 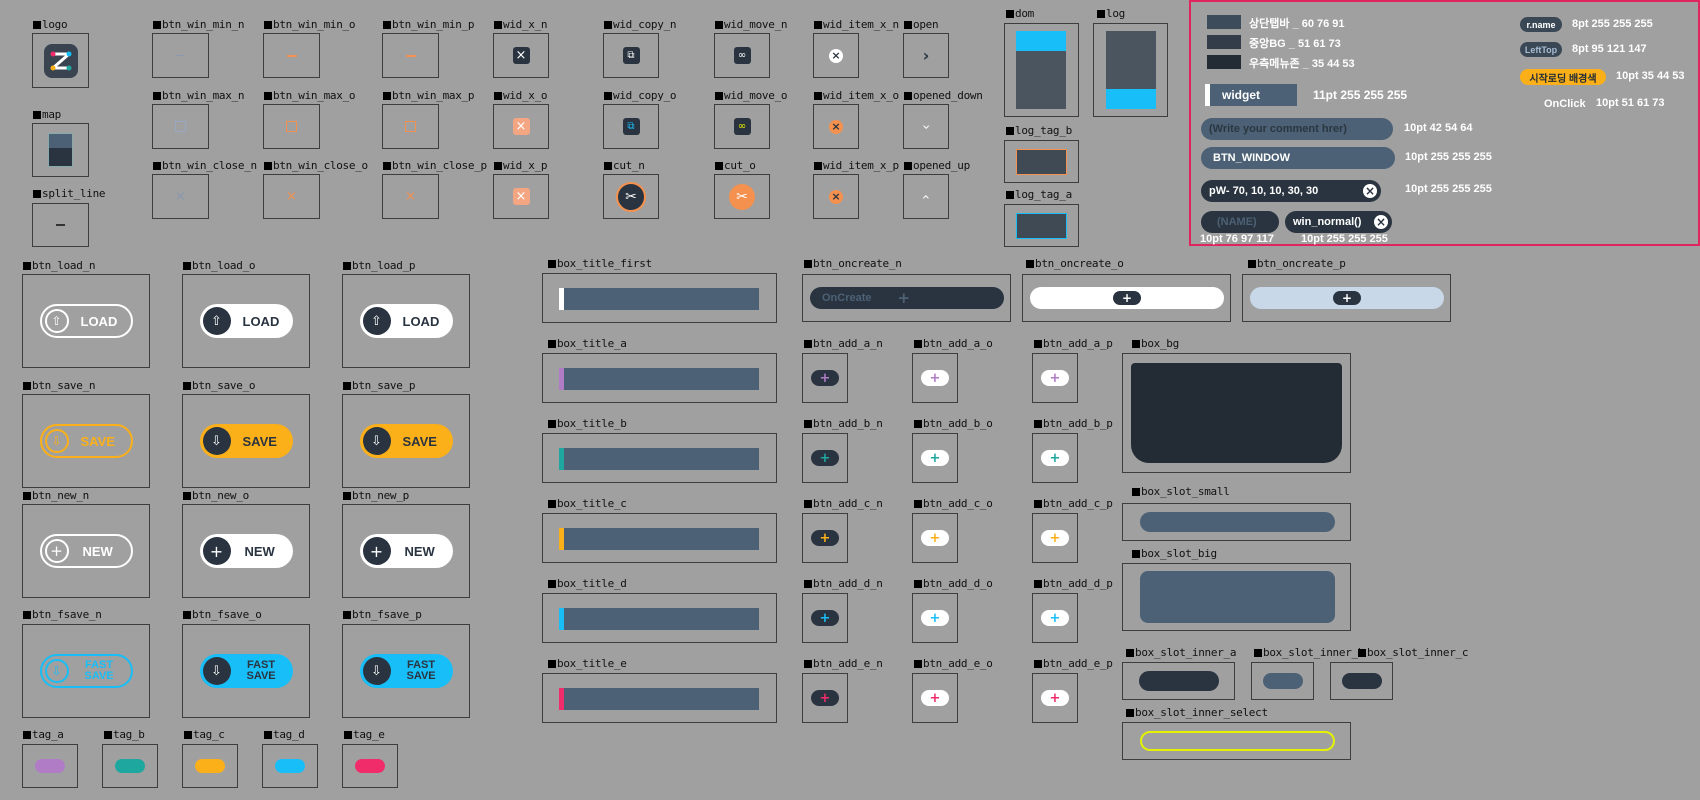 I want to click on wid-item-x-o: ×, so click(x=836, y=126).